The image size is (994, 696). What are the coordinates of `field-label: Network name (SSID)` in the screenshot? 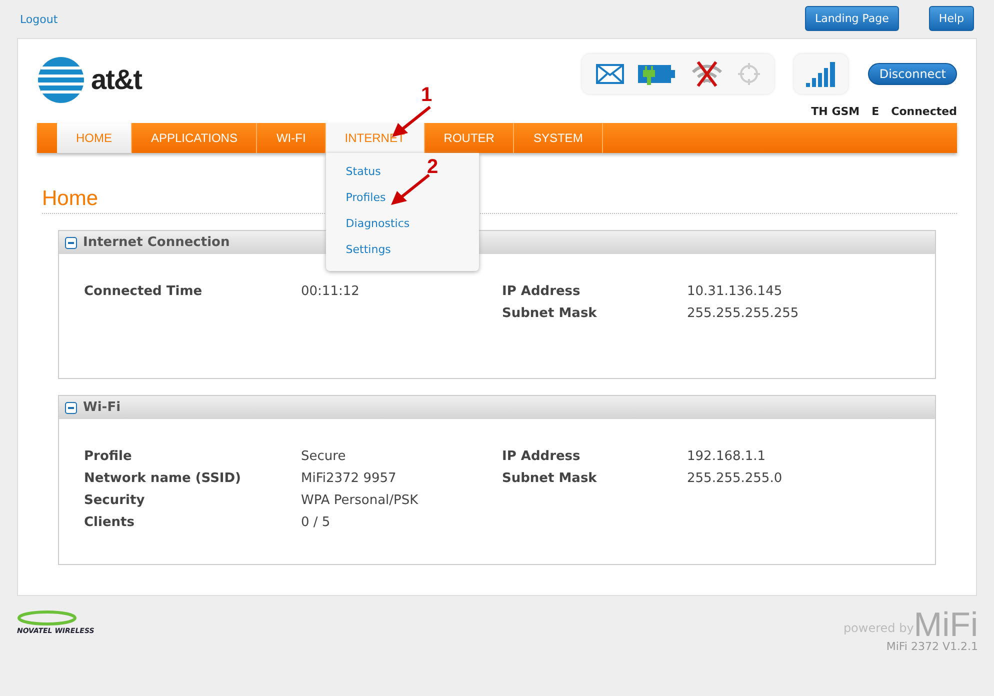 It's located at (163, 478).